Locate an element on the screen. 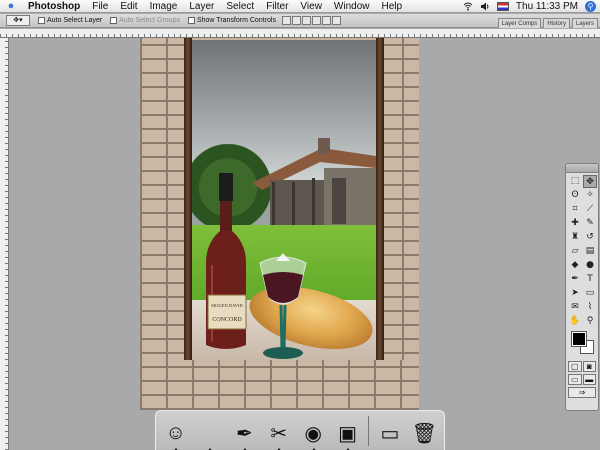  show-transform-controls-label: Show Transform Controls is located at coordinates (236, 20).